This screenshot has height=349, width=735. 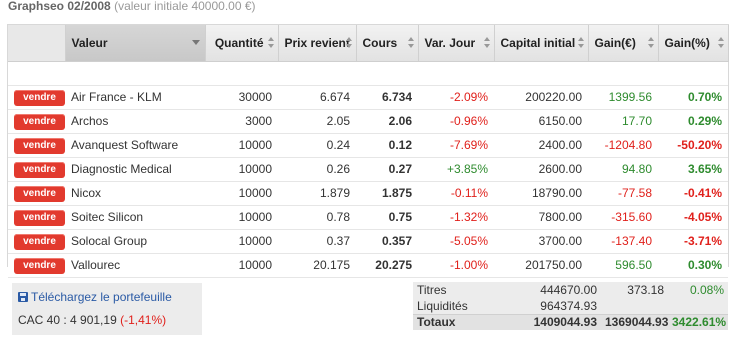 I want to click on cac40-change: (-1,41%), so click(x=143, y=320).